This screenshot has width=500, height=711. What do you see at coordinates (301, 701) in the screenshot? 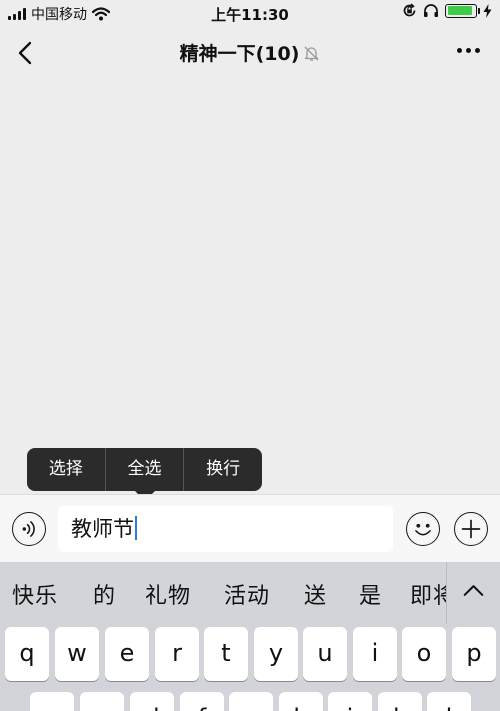
I see `key-h: h` at bounding box center [301, 701].